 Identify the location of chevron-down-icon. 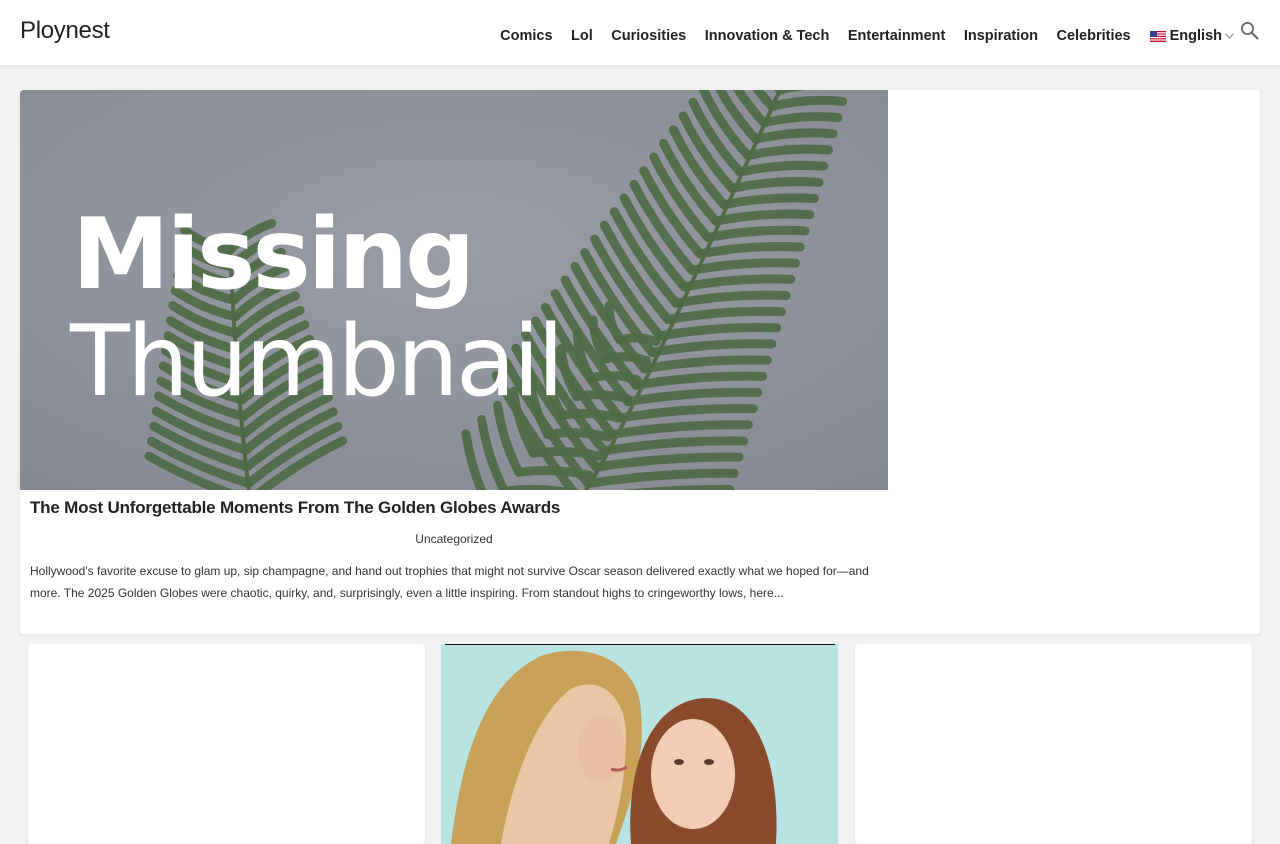
(1229, 36).